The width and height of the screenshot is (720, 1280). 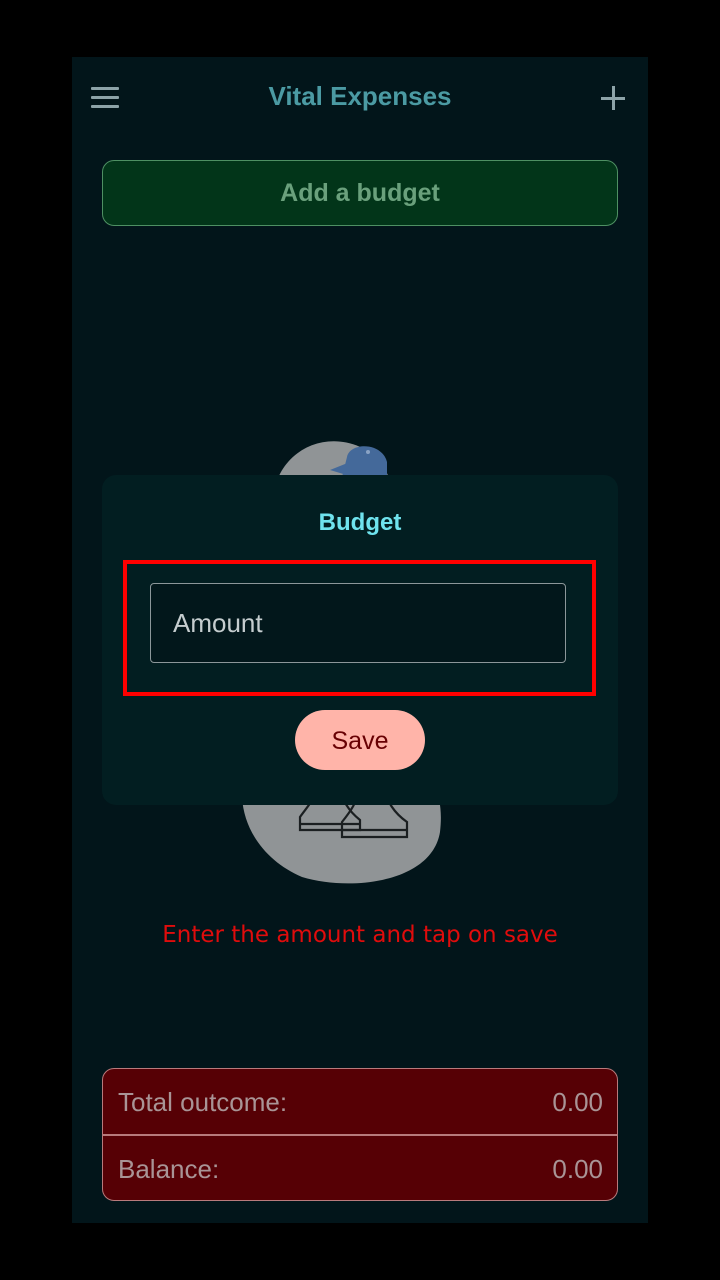 I want to click on save-button: Save, so click(x=360, y=740).